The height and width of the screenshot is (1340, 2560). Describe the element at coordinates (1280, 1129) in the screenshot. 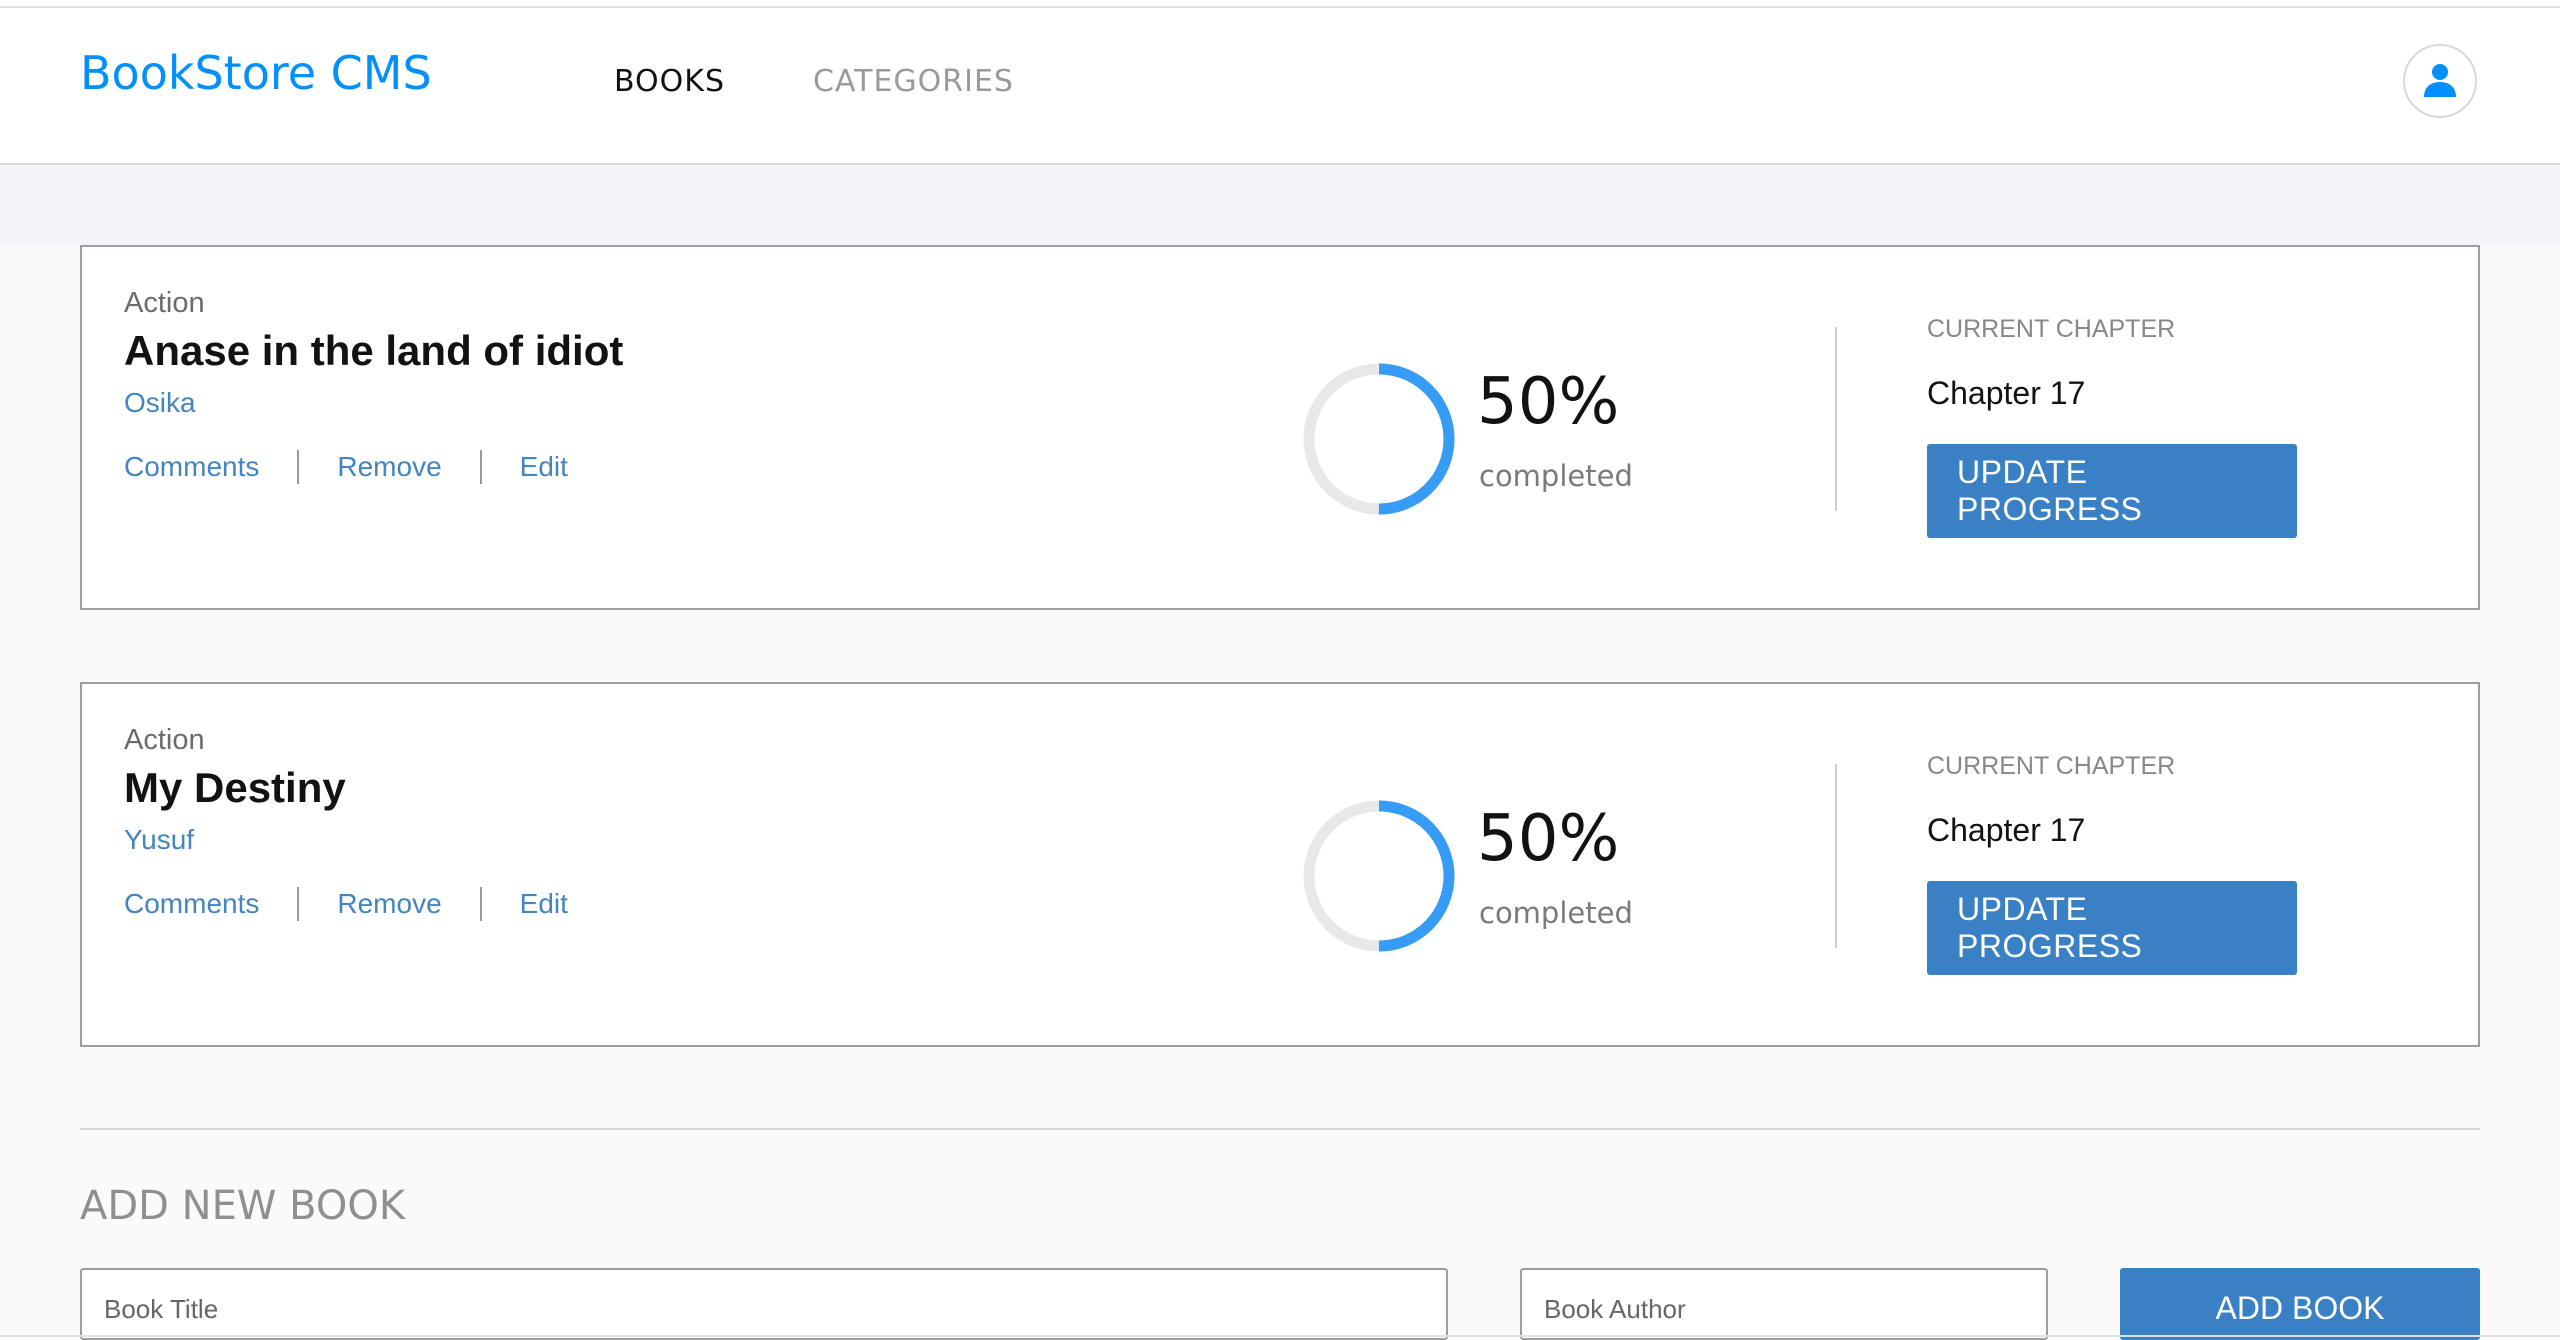

I see `section-divider` at that location.